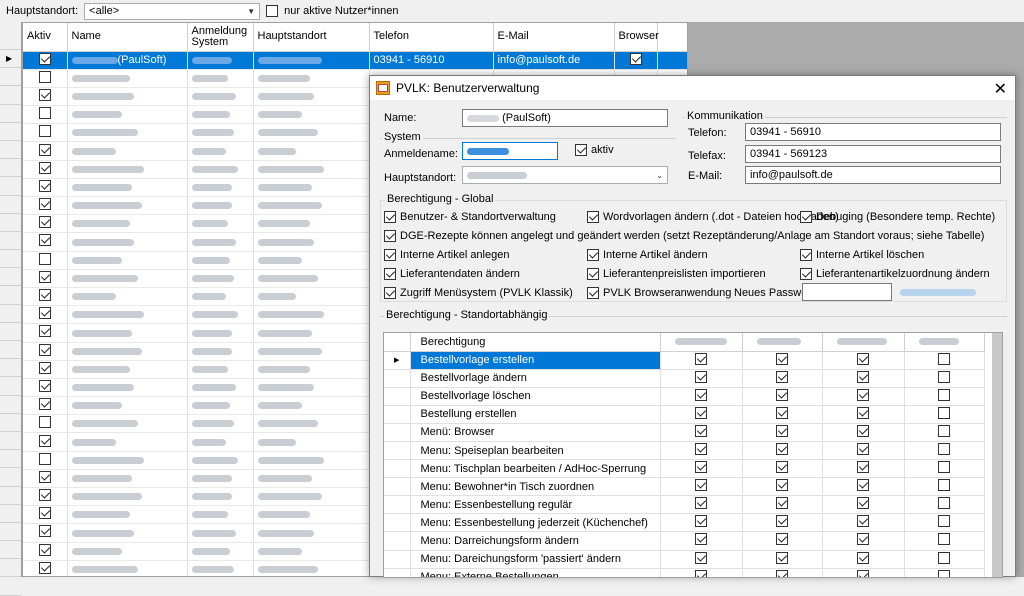 This screenshot has width=1024, height=596. What do you see at coordinates (873, 175) in the screenshot?
I see `email-field: info@paulsoft.de` at bounding box center [873, 175].